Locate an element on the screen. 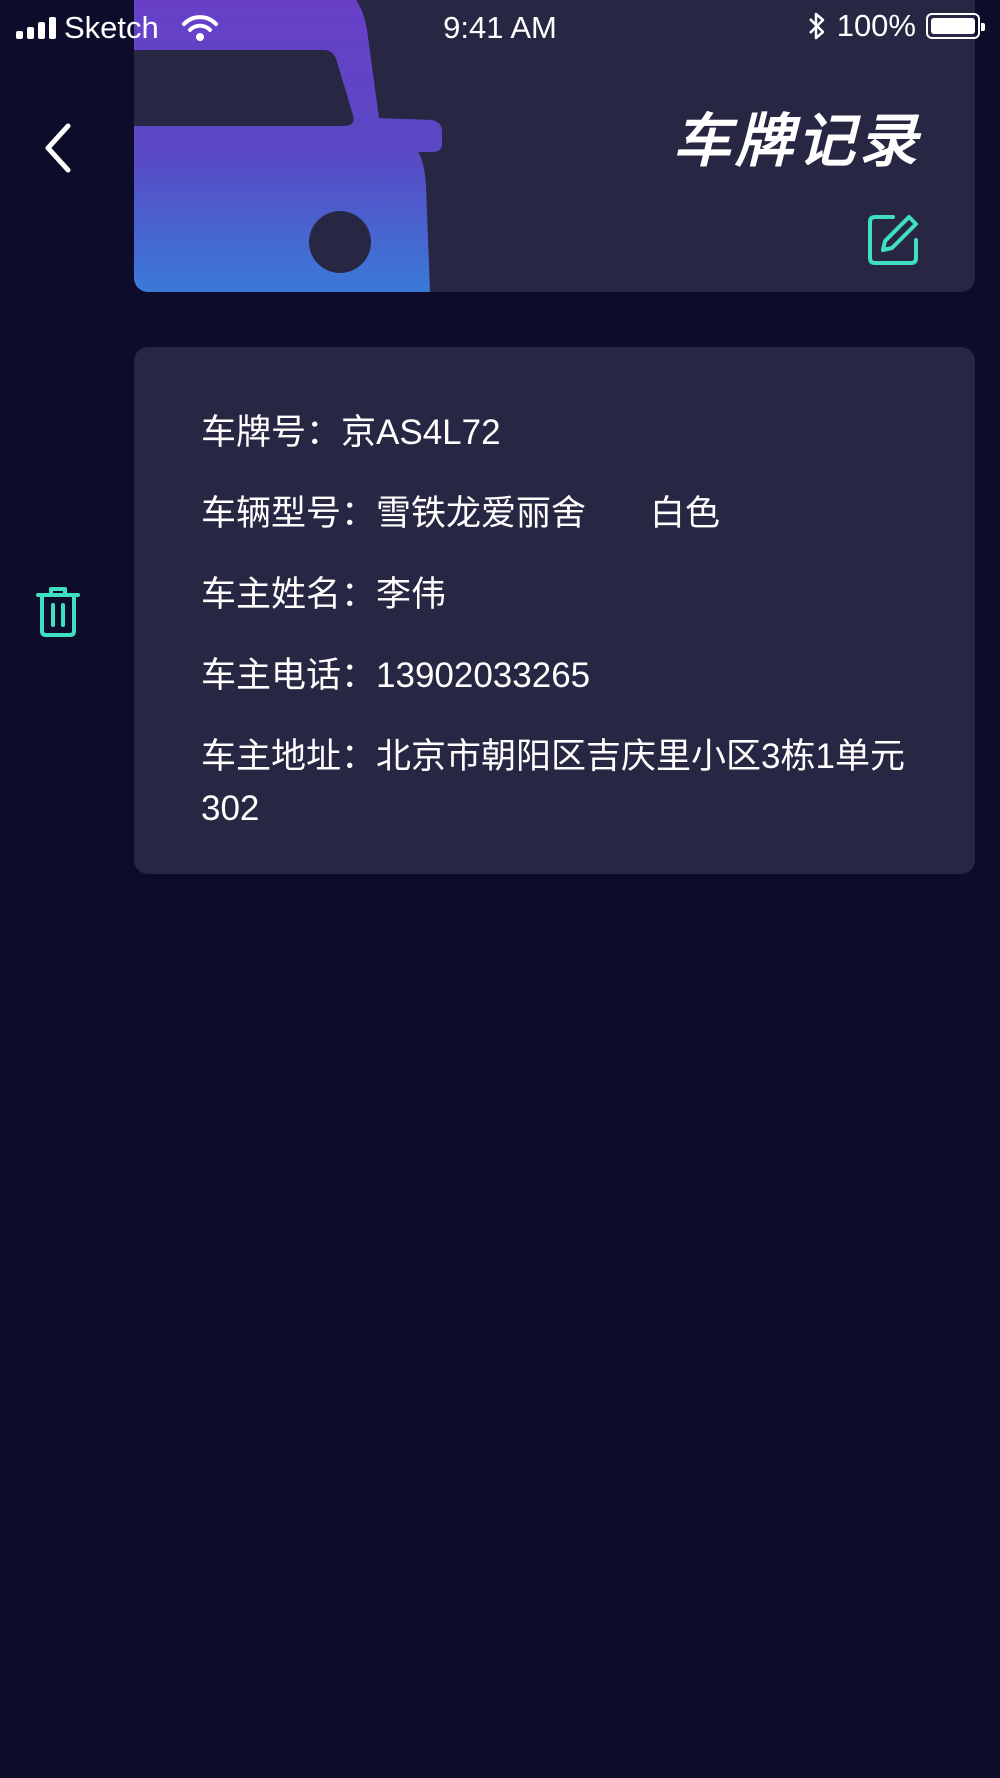 The width and height of the screenshot is (1000, 1778). trash-icon is located at coordinates (58, 612).